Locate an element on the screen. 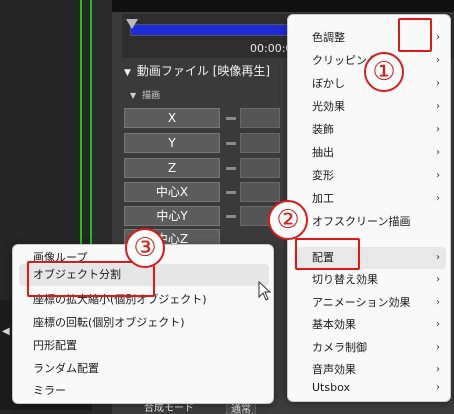 The height and width of the screenshot is (414, 454). menu-item-label: 色調整 is located at coordinates (328, 37).